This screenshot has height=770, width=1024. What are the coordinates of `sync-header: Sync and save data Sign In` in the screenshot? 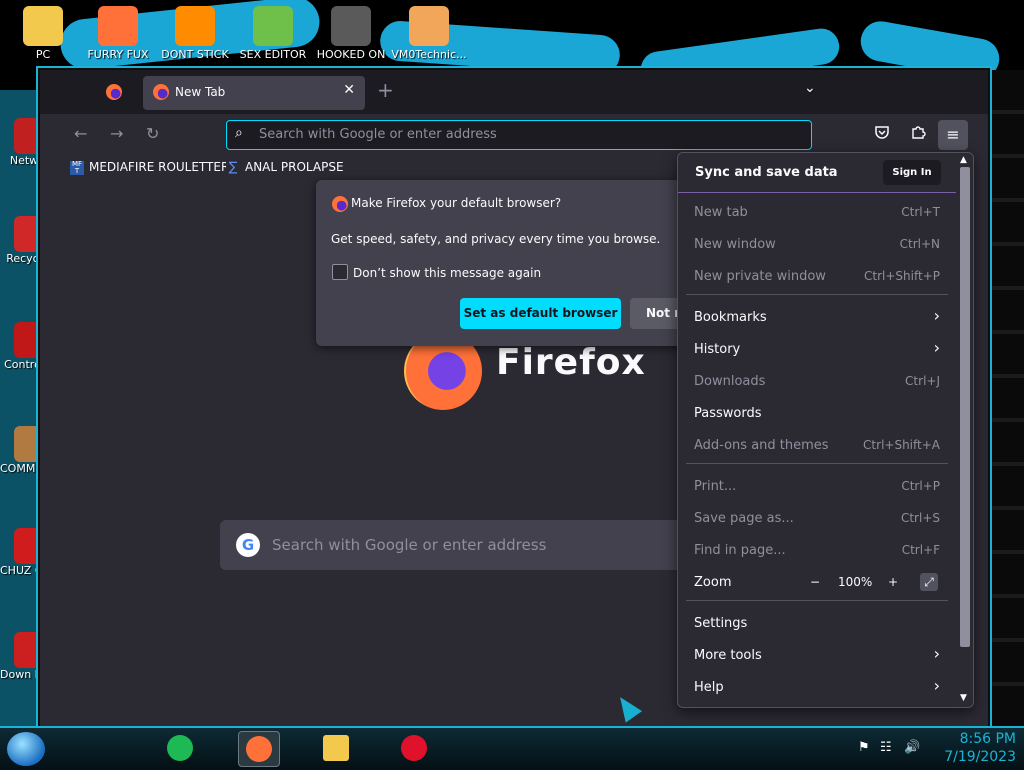 It's located at (817, 173).